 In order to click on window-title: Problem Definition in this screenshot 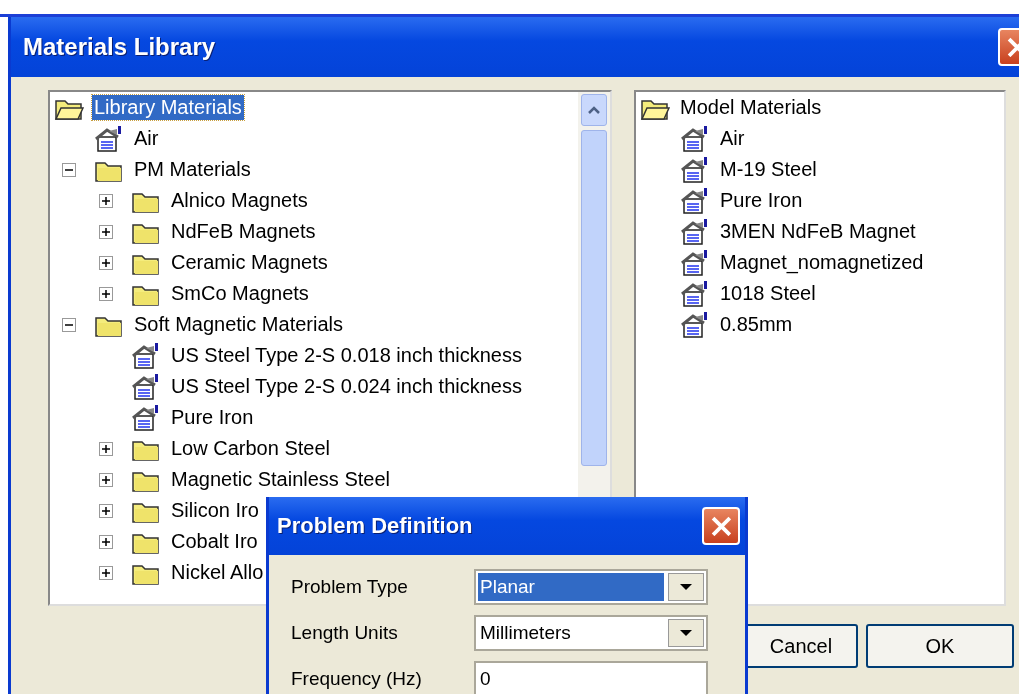, I will do `click(375, 526)`.